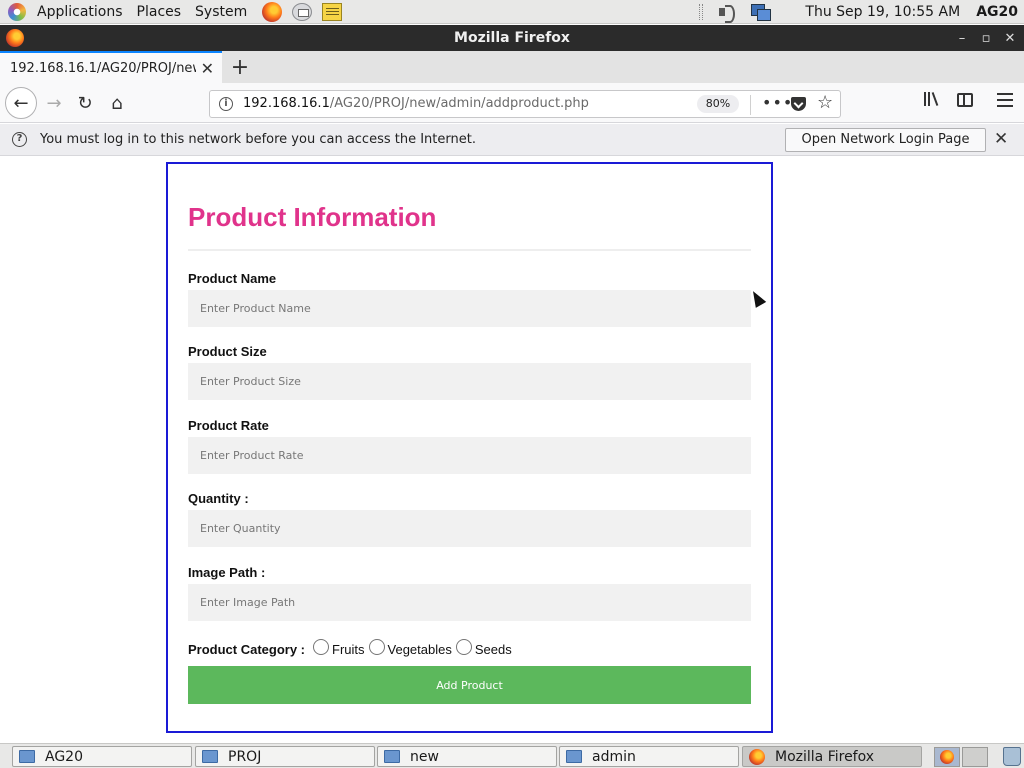 Image resolution: width=1024 pixels, height=768 pixels. I want to click on question-icon: ?, so click(19, 139).